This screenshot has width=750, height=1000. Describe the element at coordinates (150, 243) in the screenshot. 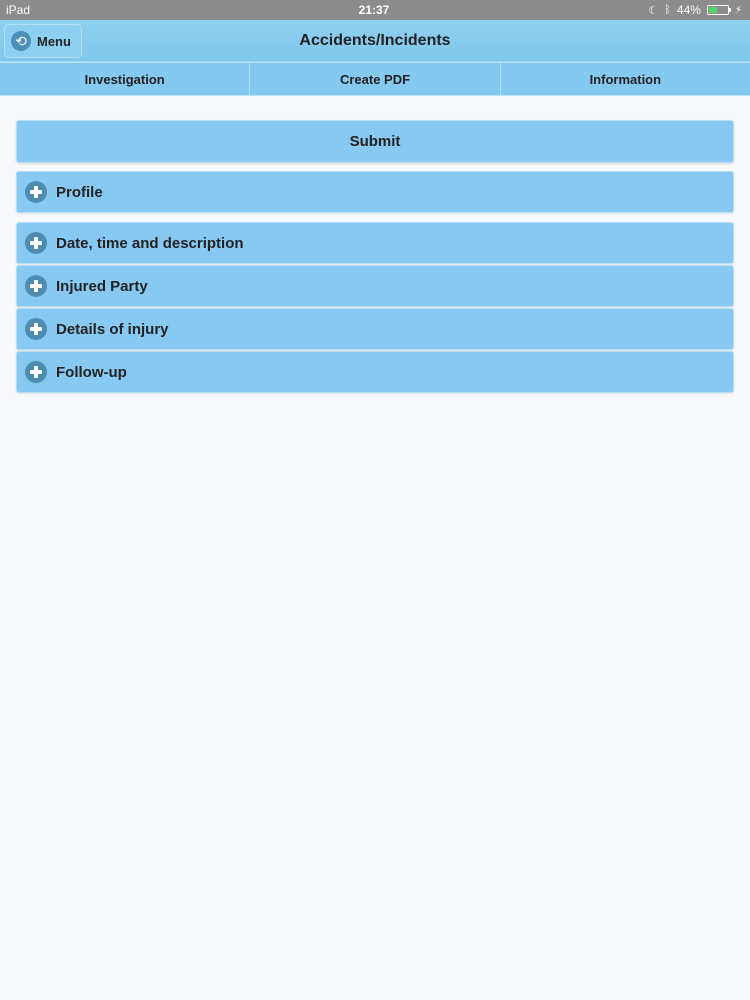

I see `section-label: Date, time and description` at that location.